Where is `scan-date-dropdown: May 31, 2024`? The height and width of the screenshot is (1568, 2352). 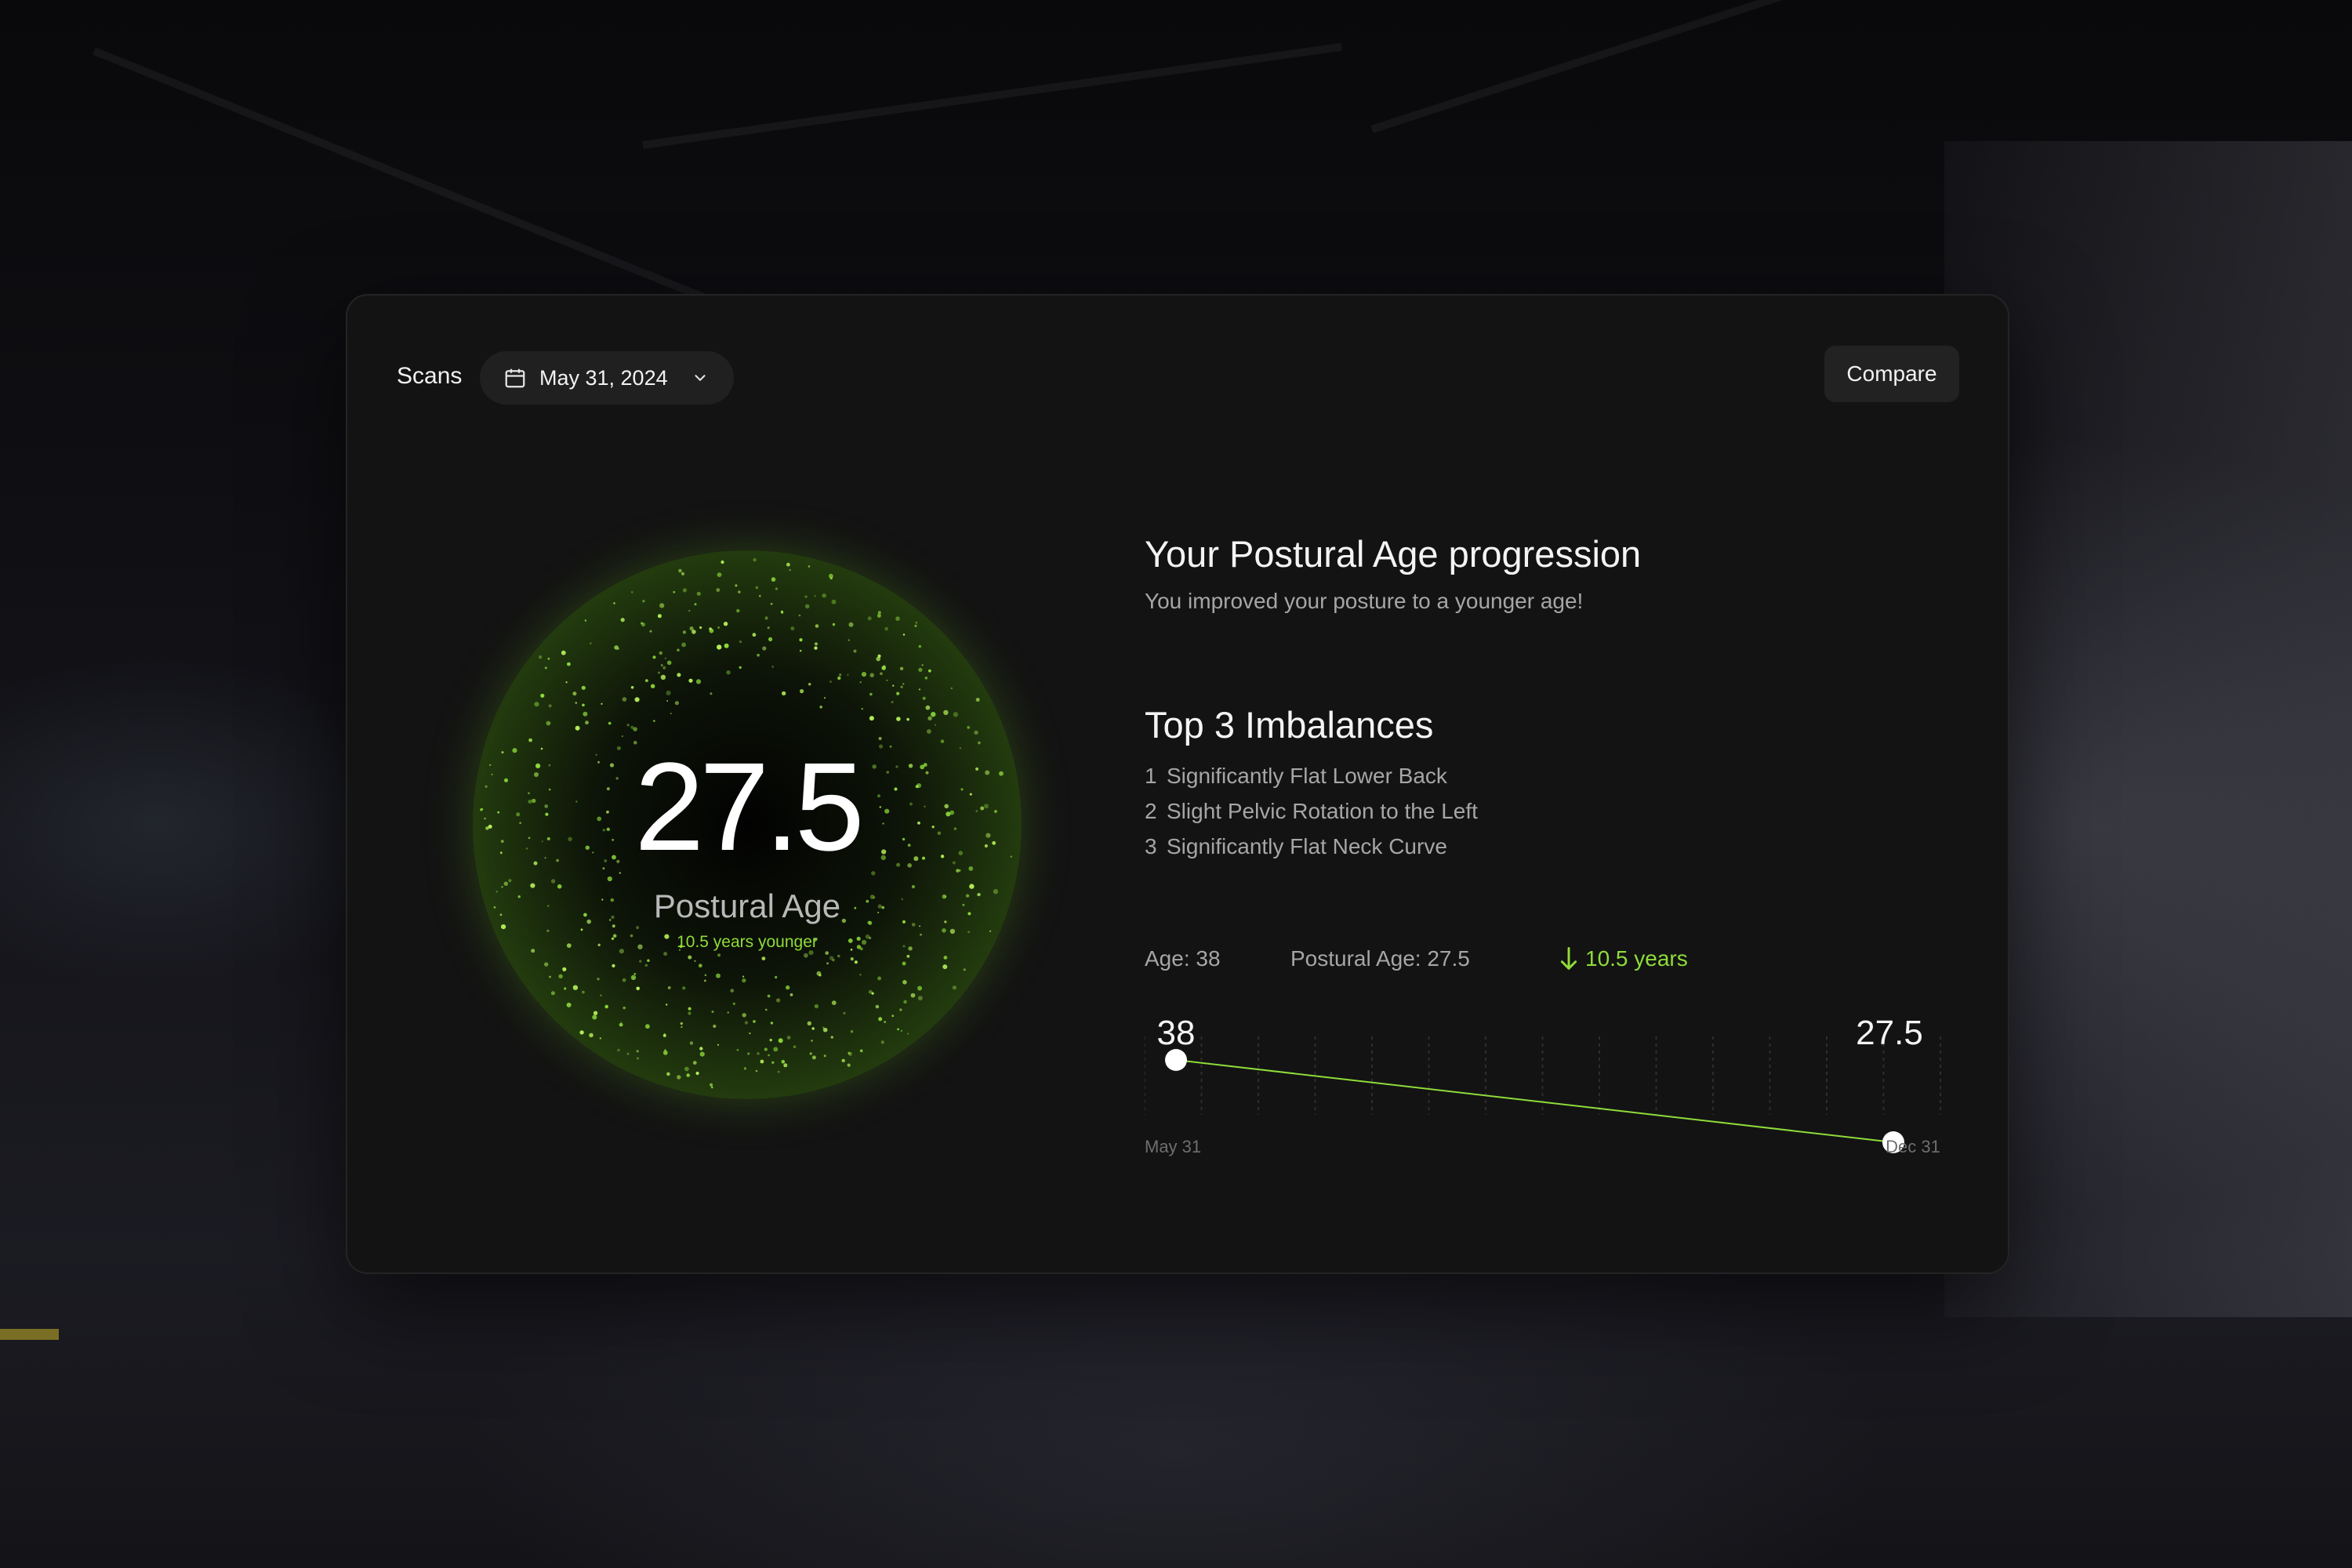 scan-date-dropdown: May 31, 2024 is located at coordinates (607, 378).